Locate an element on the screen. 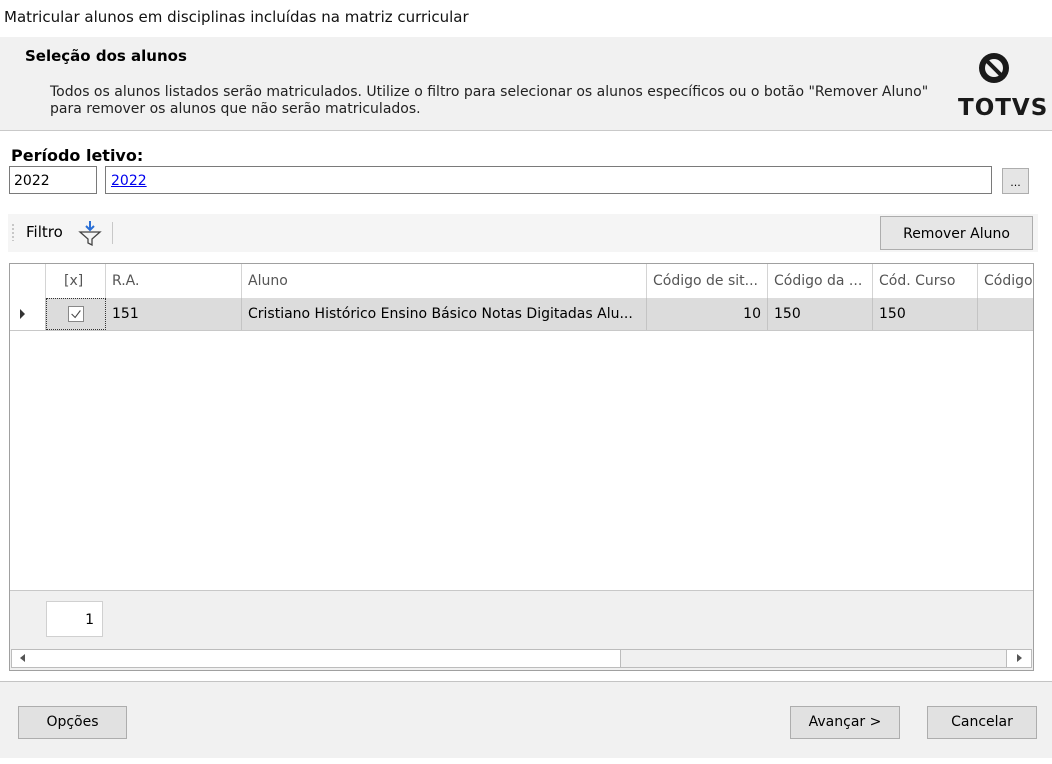  column-header-select: [x] is located at coordinates (76, 281).